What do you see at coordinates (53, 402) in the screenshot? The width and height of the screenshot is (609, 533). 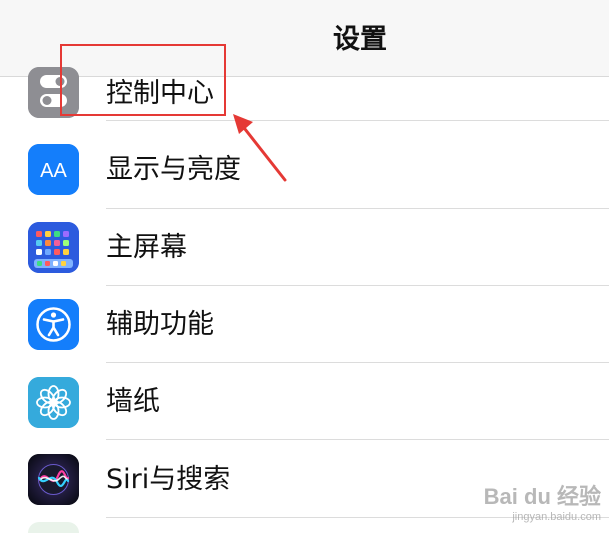 I see `wallpaper-icon` at bounding box center [53, 402].